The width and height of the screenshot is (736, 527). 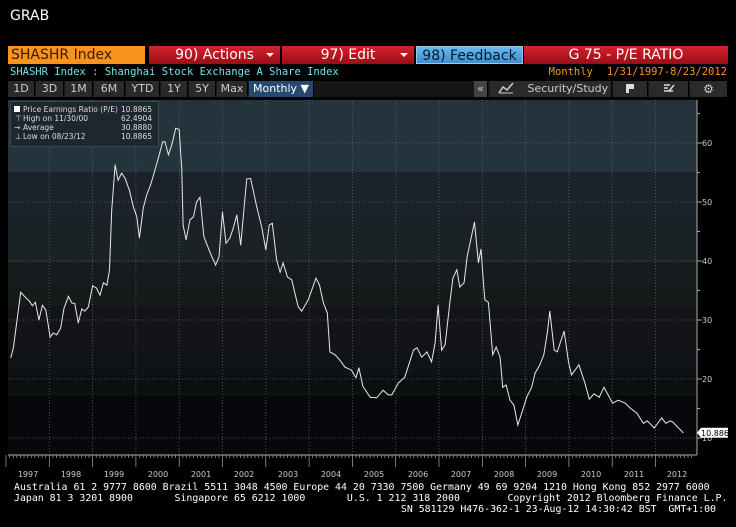 I want to click on function-title: G 75 - P/E RATIO, so click(x=626, y=55).